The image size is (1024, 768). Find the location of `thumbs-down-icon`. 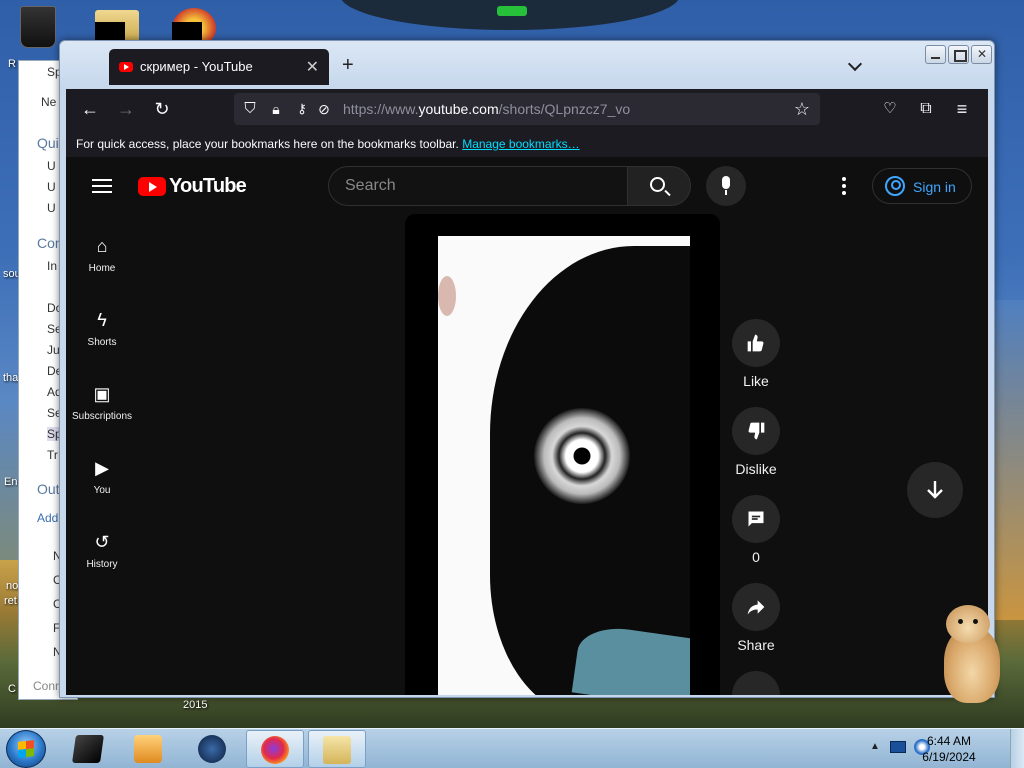

thumbs-down-icon is located at coordinates (756, 431).